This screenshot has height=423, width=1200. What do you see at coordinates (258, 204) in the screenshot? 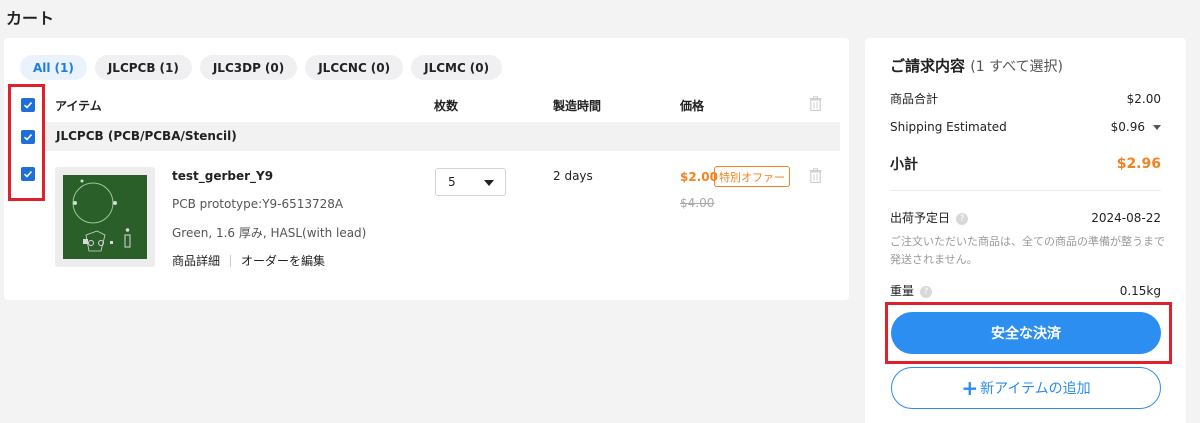
I see `item-spec-line-1: PCB prototype:Y9-6513728A` at bounding box center [258, 204].